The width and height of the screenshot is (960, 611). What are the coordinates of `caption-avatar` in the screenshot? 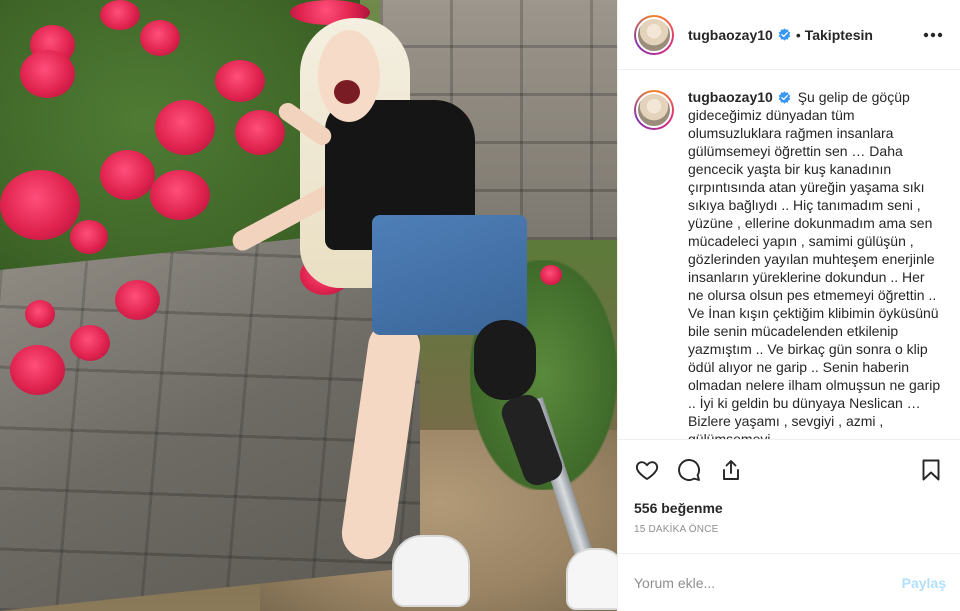 It's located at (654, 110).